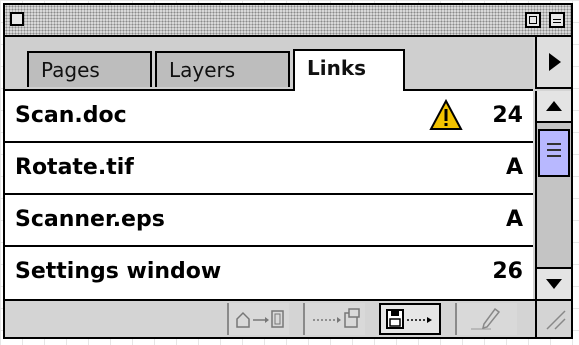 This screenshot has width=579, height=345. Describe the element at coordinates (269, 221) in the screenshot. I see `link-row-scanner-eps: Scanner.eps A` at that location.